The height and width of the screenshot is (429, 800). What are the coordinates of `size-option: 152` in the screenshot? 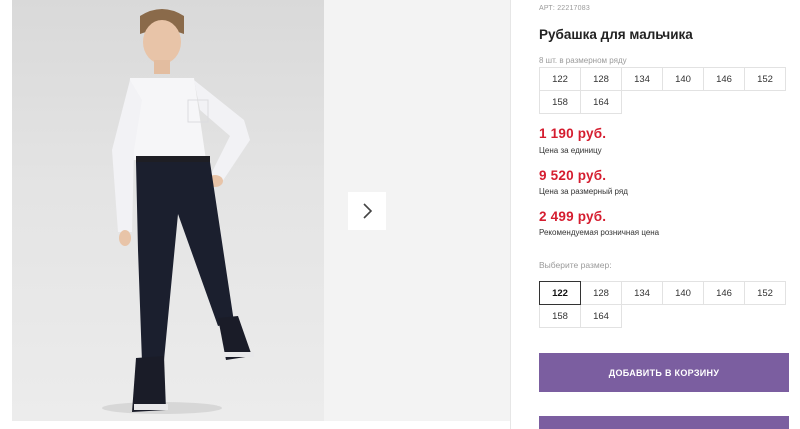 It's located at (765, 293).